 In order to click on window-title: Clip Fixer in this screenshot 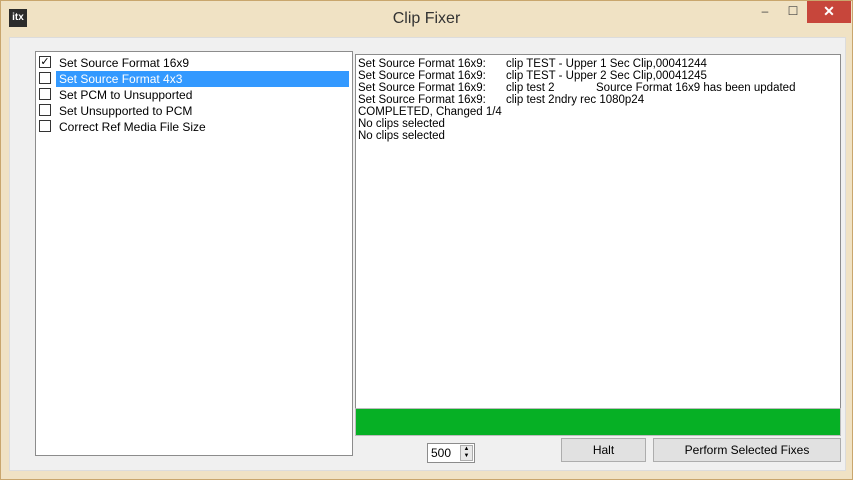, I will do `click(426, 18)`.